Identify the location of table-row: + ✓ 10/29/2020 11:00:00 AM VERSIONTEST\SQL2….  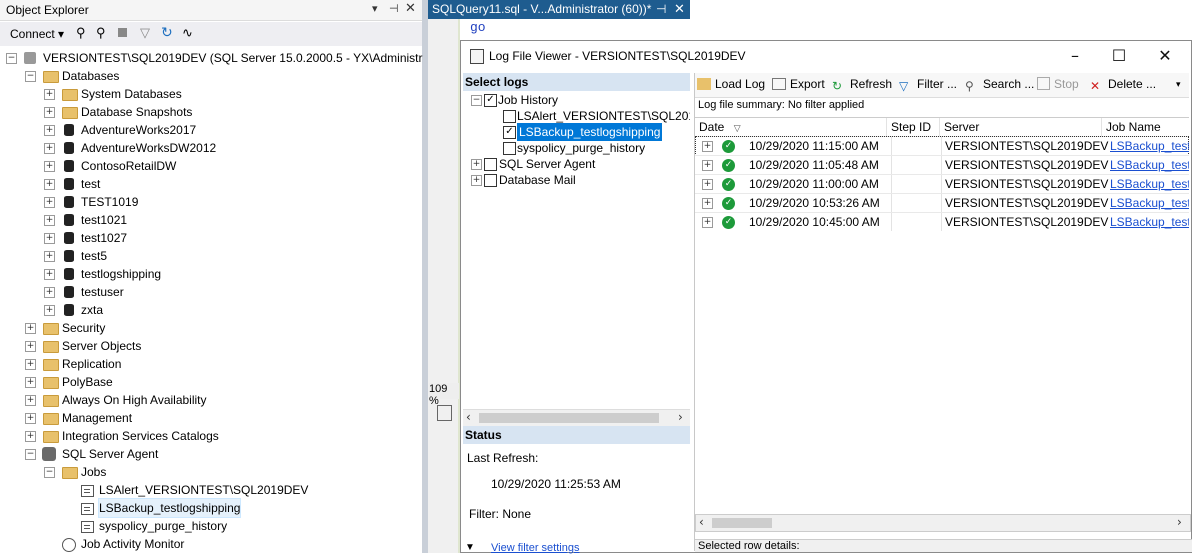
(942, 184).